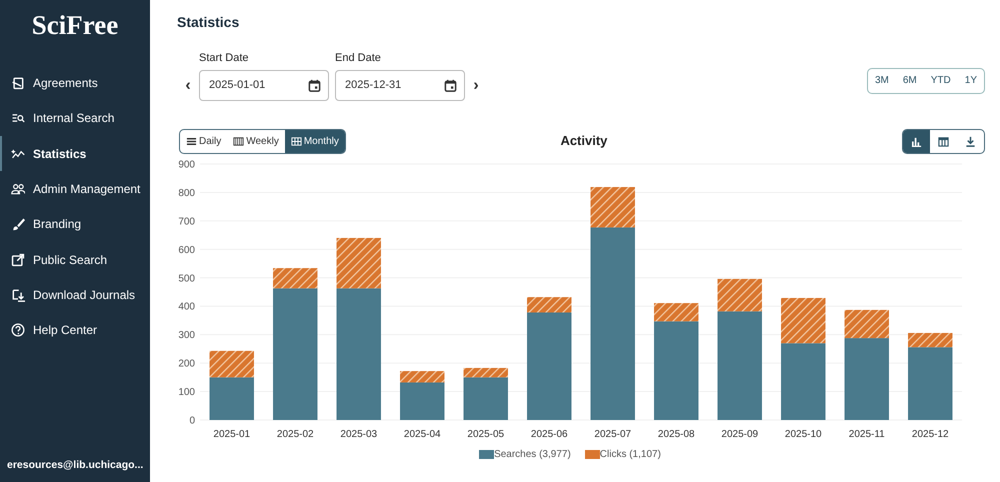 The image size is (1000, 482). Describe the element at coordinates (882, 80) in the screenshot. I see `range-button: 3M` at that location.